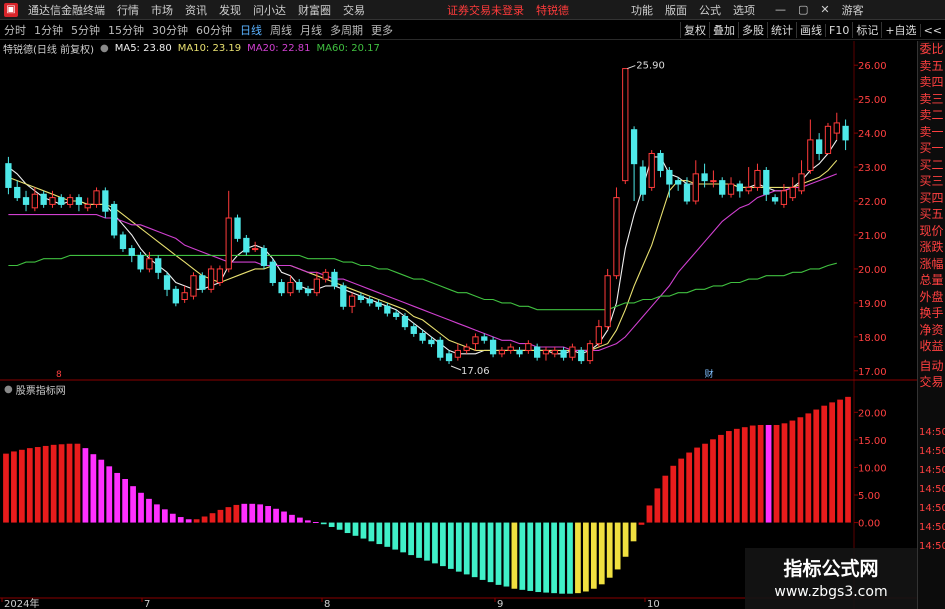  What do you see at coordinates (853, 10) in the screenshot?
I see `guest-label: 游客` at bounding box center [853, 10].